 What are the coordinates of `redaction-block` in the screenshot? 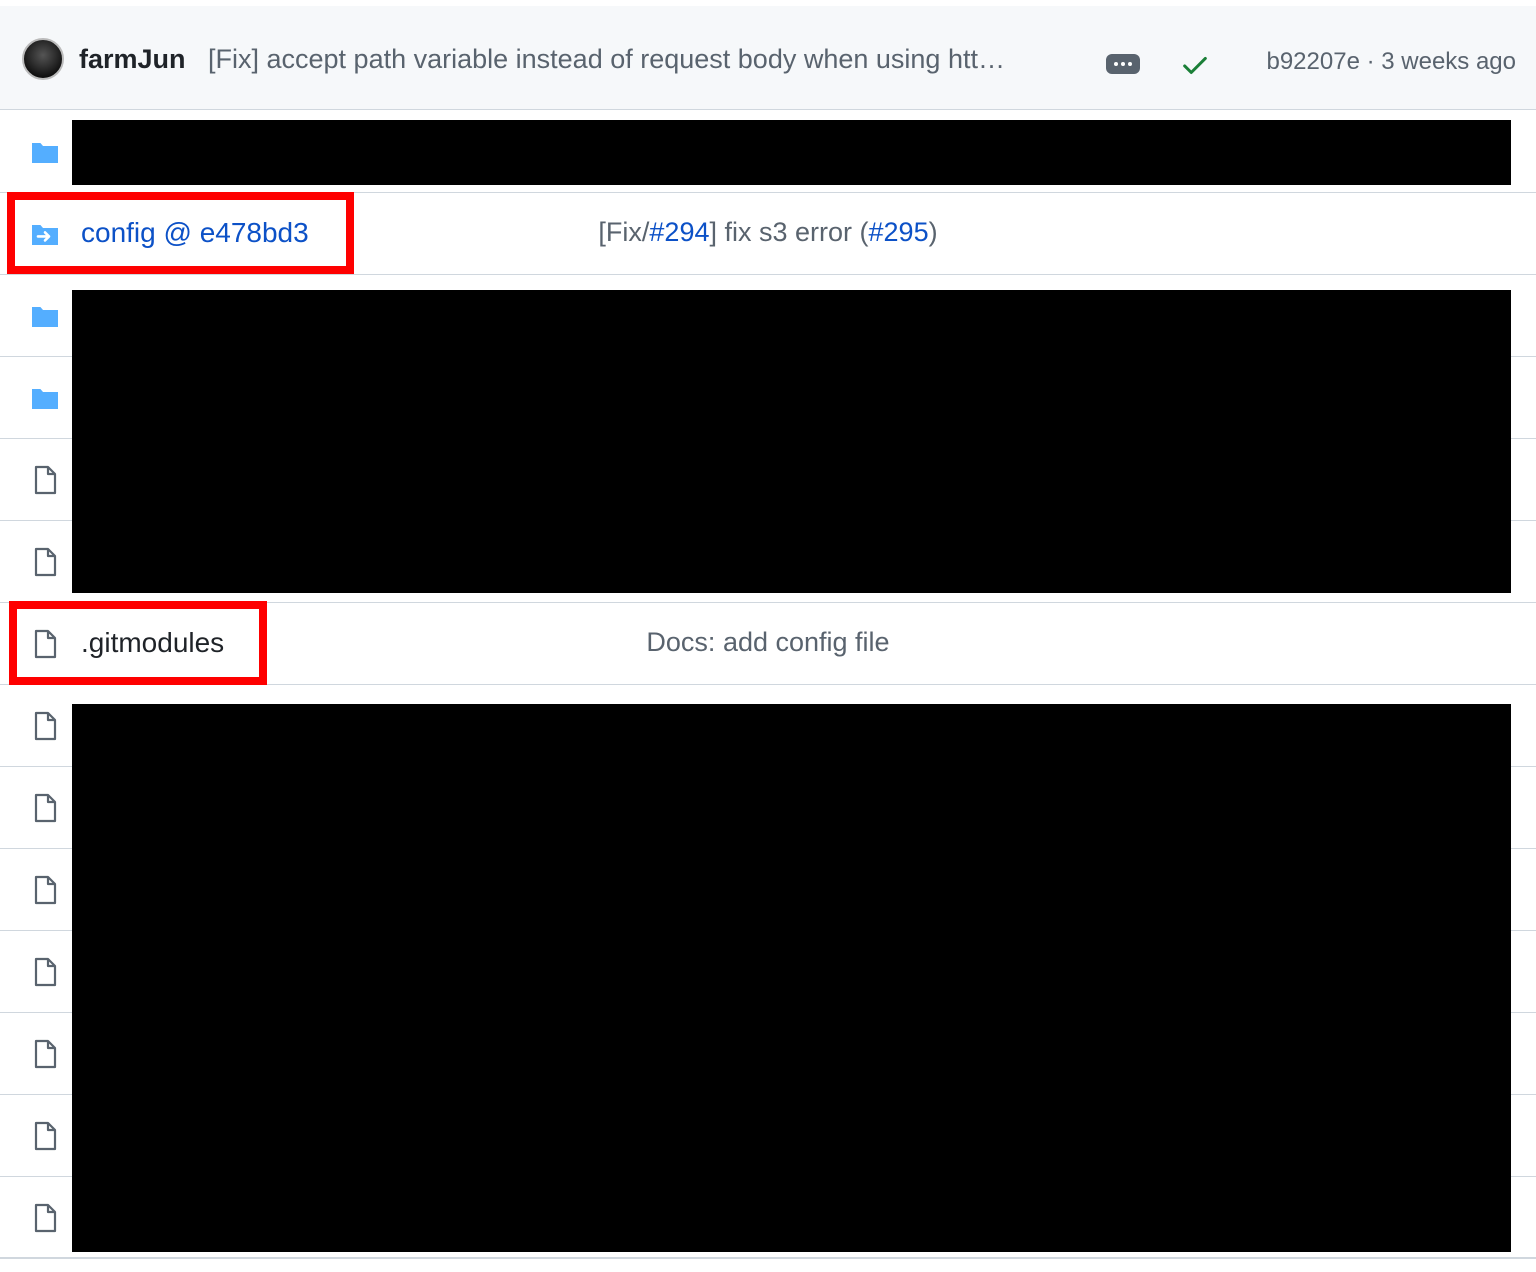 It's located at (791, 152).